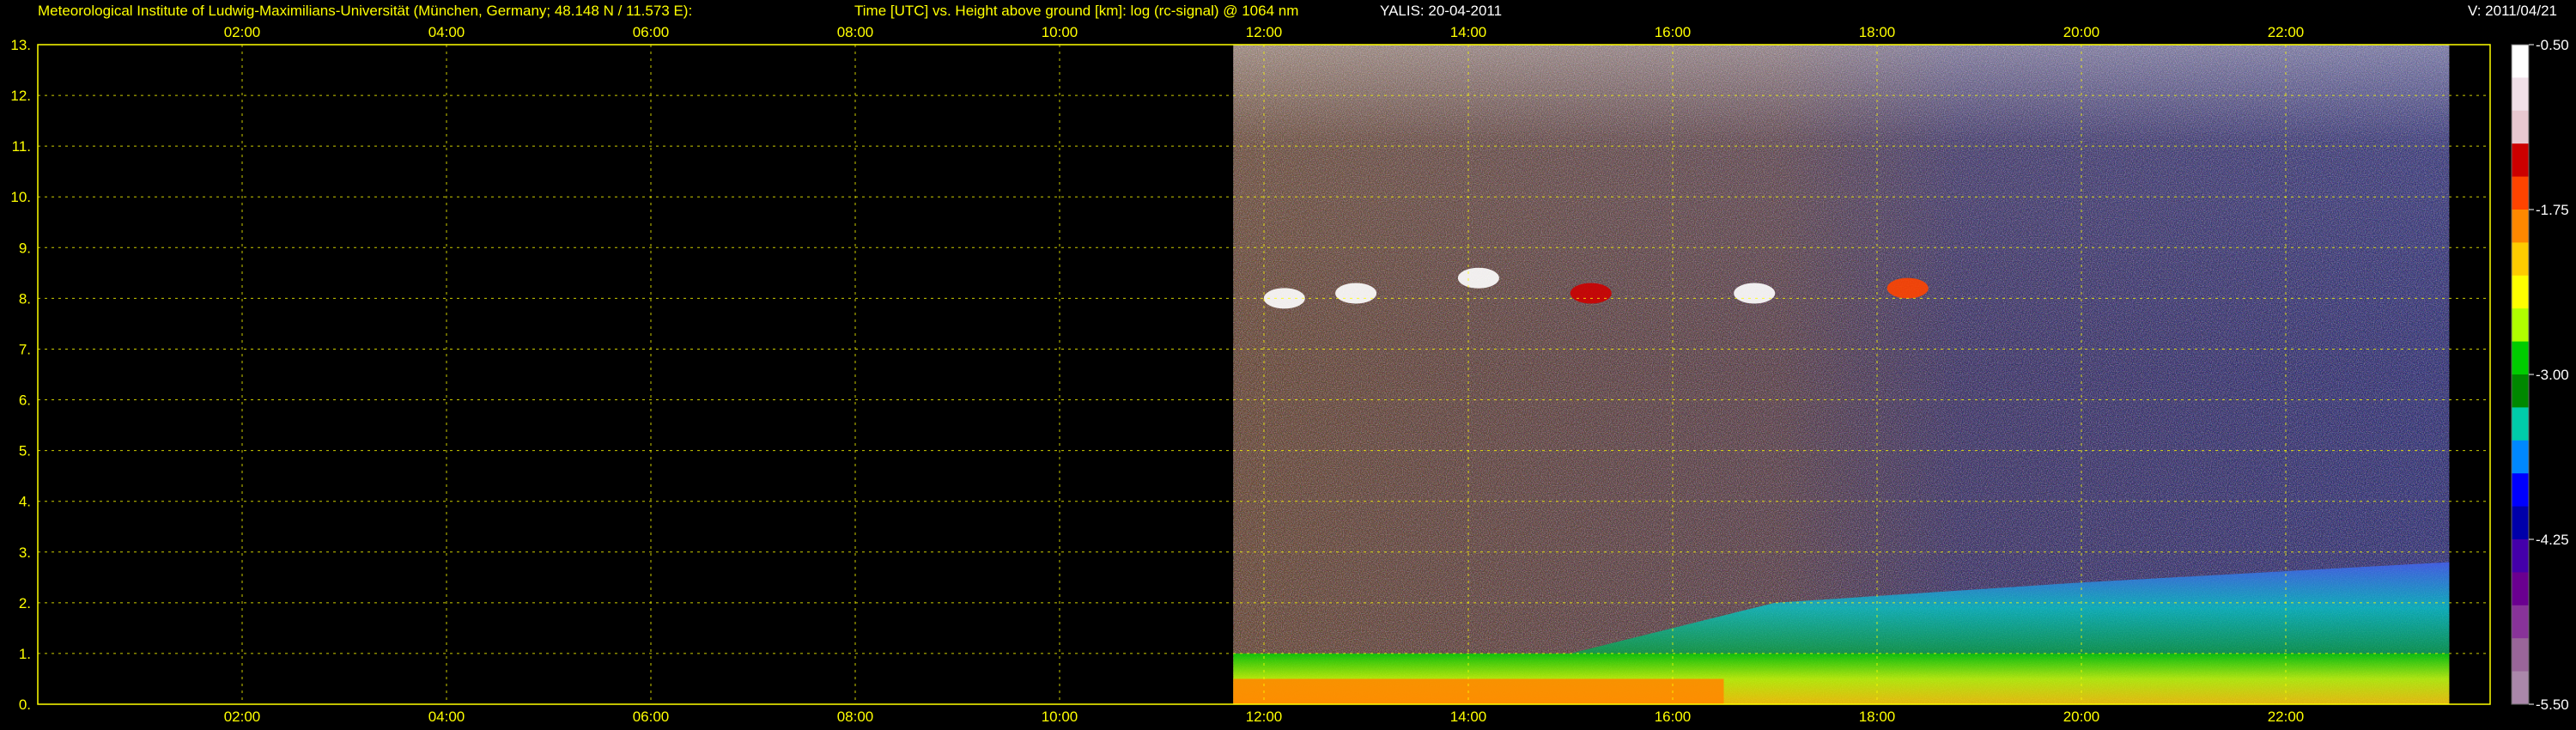 Image resolution: width=2576 pixels, height=730 pixels. What do you see at coordinates (1478, 691) in the screenshot?
I see `feature-boundary-layer-core` at bounding box center [1478, 691].